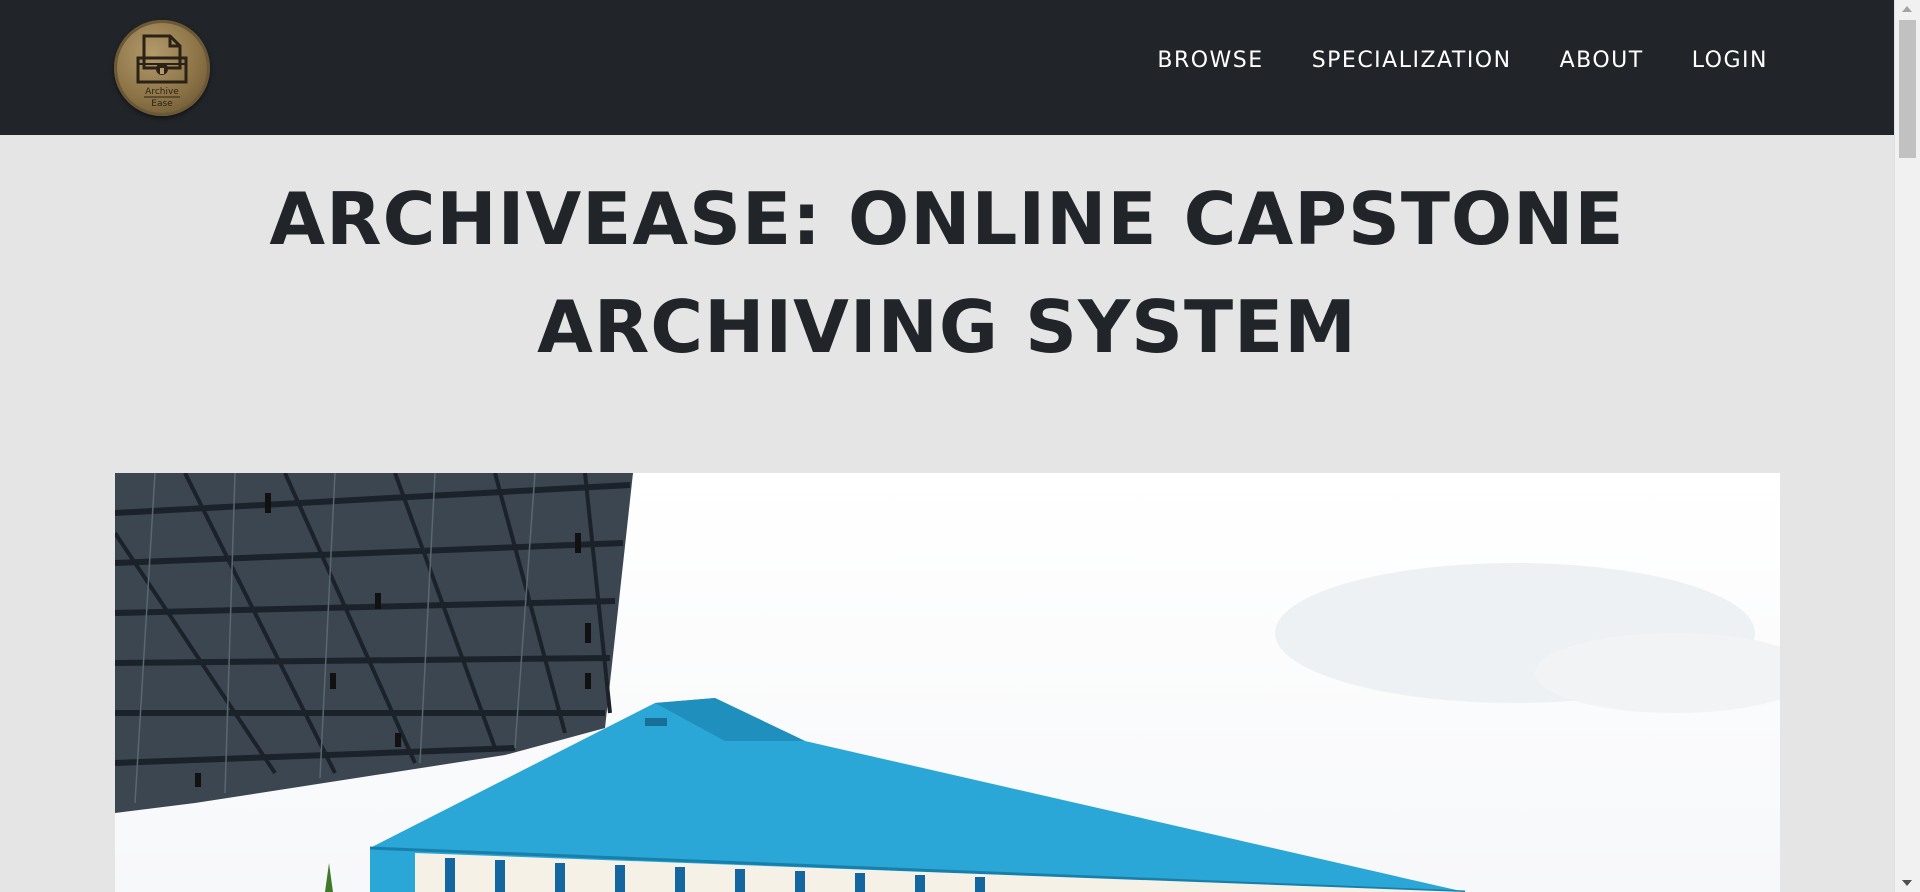 The height and width of the screenshot is (892, 1920). Describe the element at coordinates (1907, 89) in the screenshot. I see `scroll-thumb` at that location.